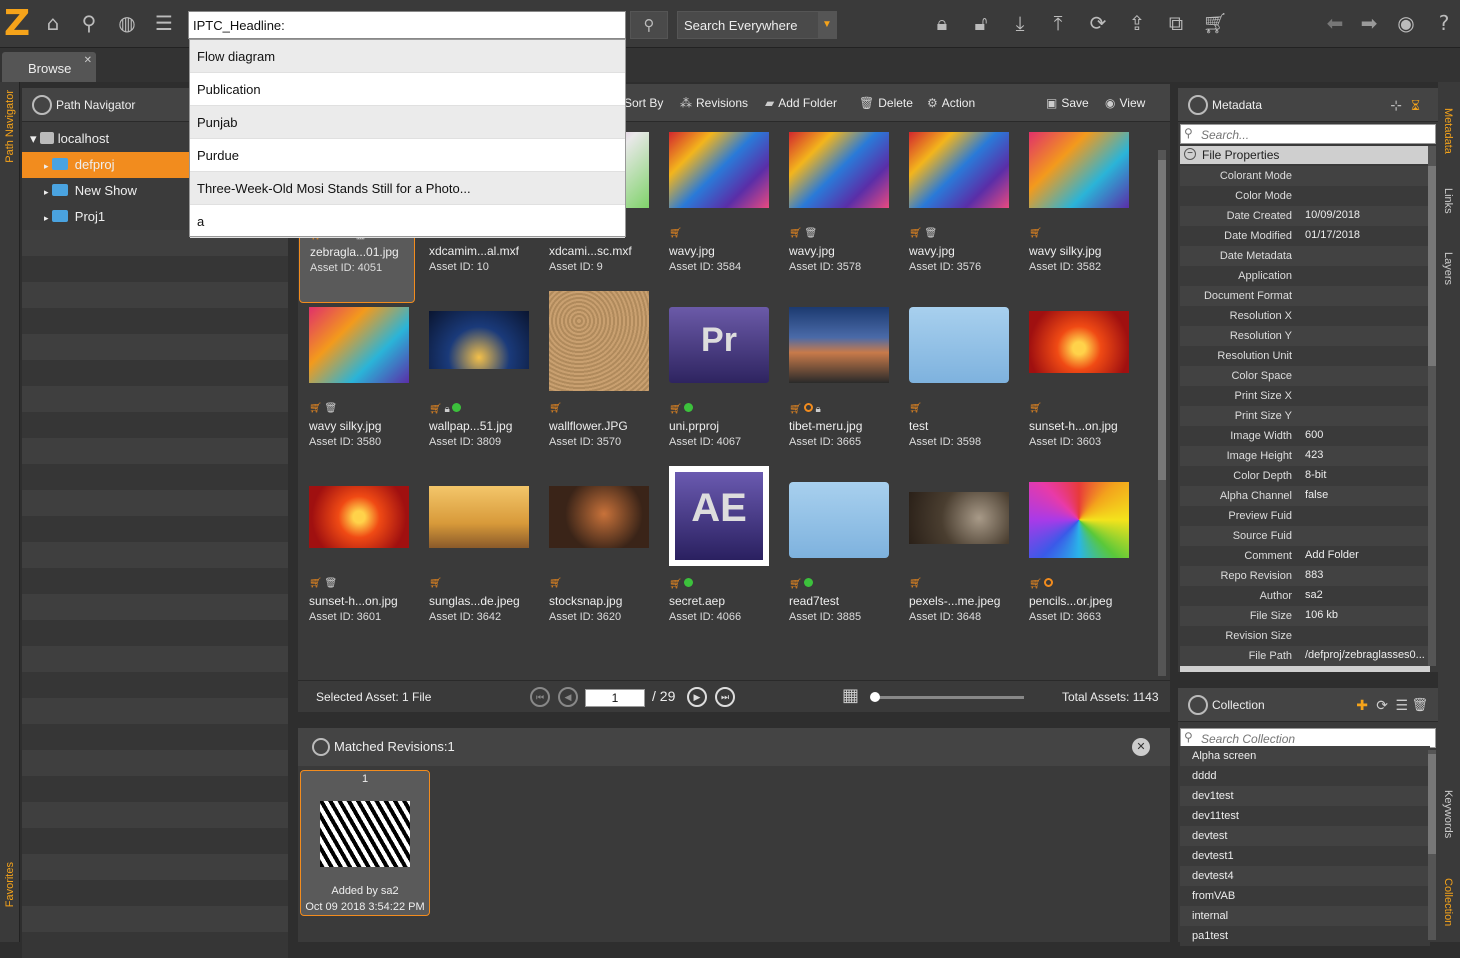 The height and width of the screenshot is (958, 1460). What do you see at coordinates (407, 122) in the screenshot?
I see `suggestion-item: Punjab` at bounding box center [407, 122].